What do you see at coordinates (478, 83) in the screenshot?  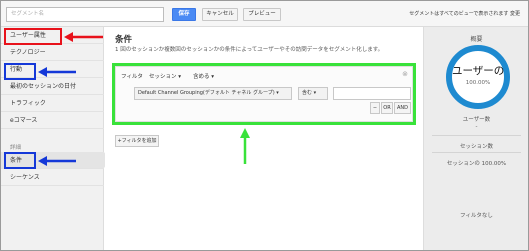 I see `summary-donut-percentage: 100.00%` at bounding box center [478, 83].